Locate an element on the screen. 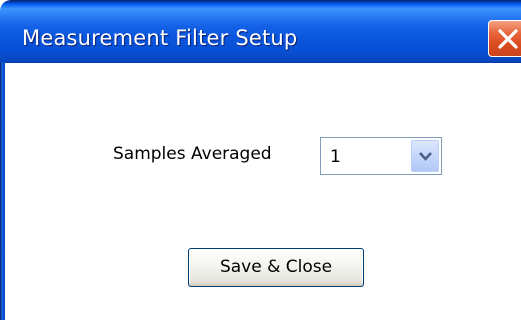 The image size is (521, 320). close-button is located at coordinates (504, 38).